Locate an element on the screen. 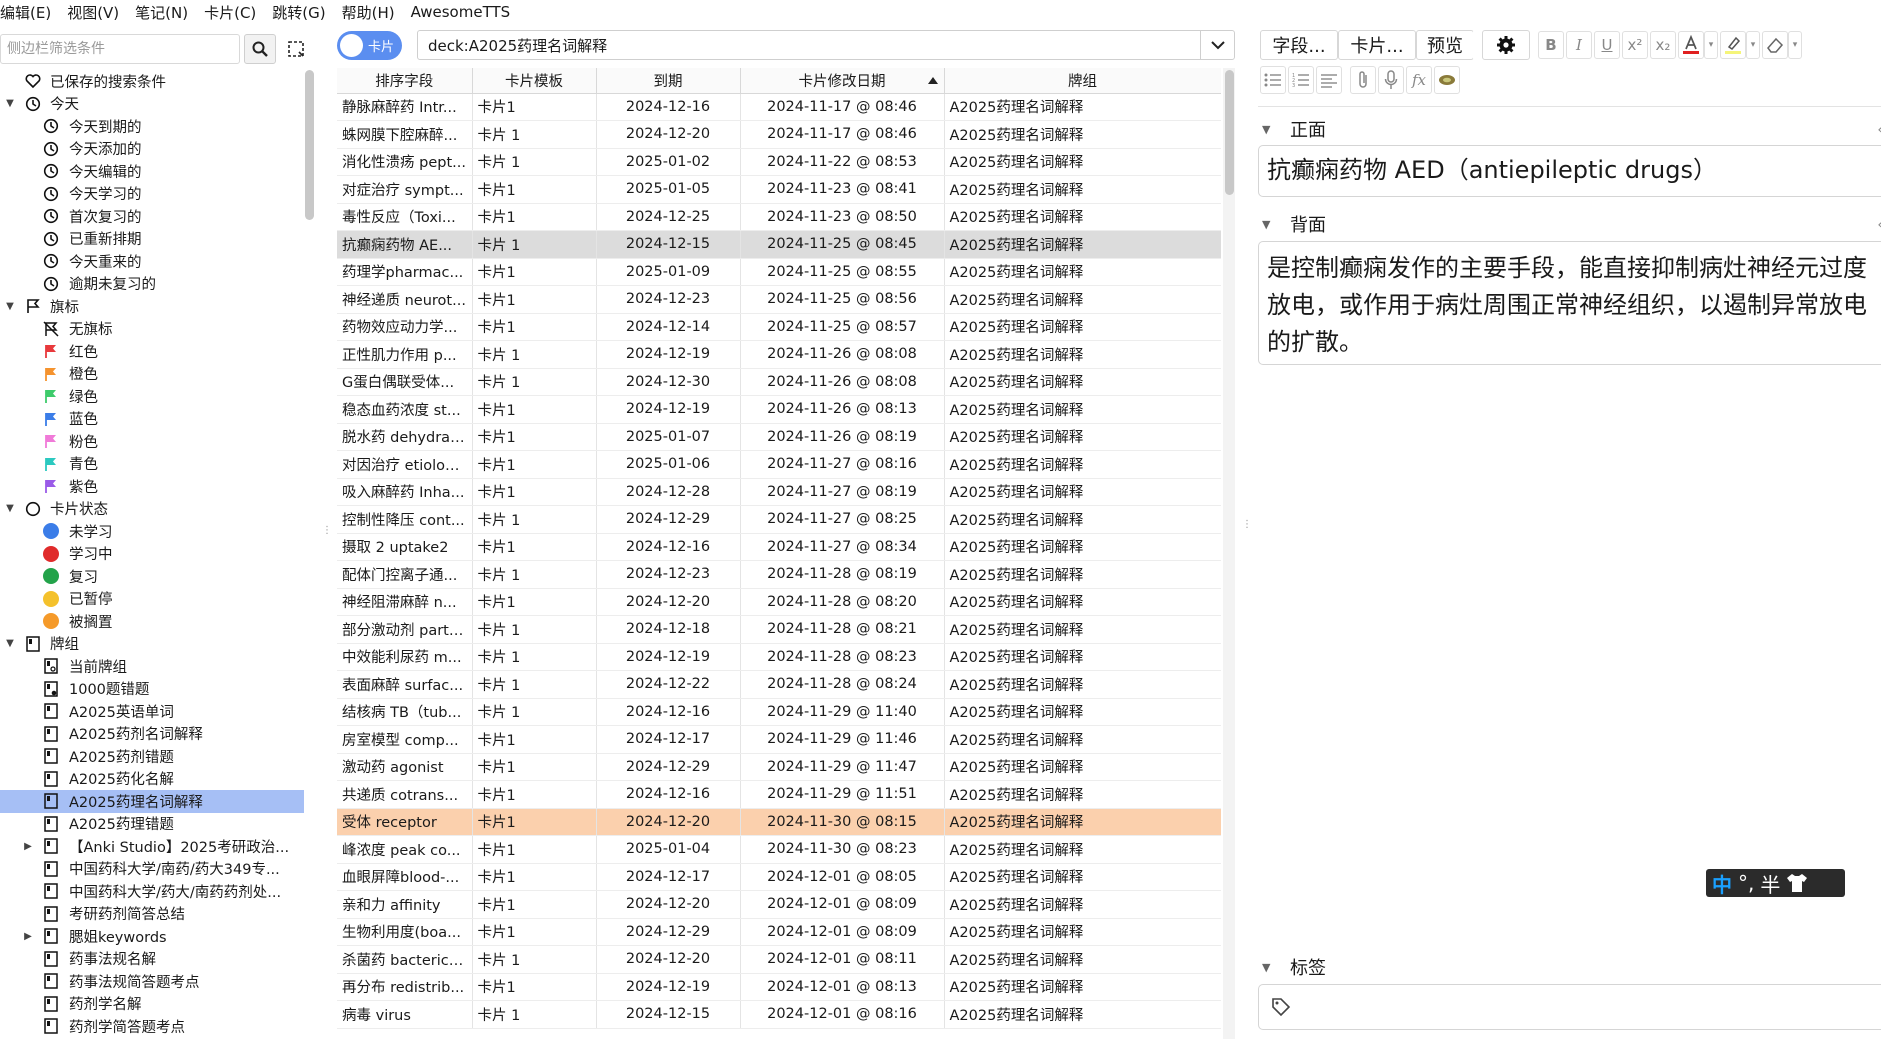 This screenshot has width=1881, height=1039. ime-width: 半 is located at coordinates (1770, 883).